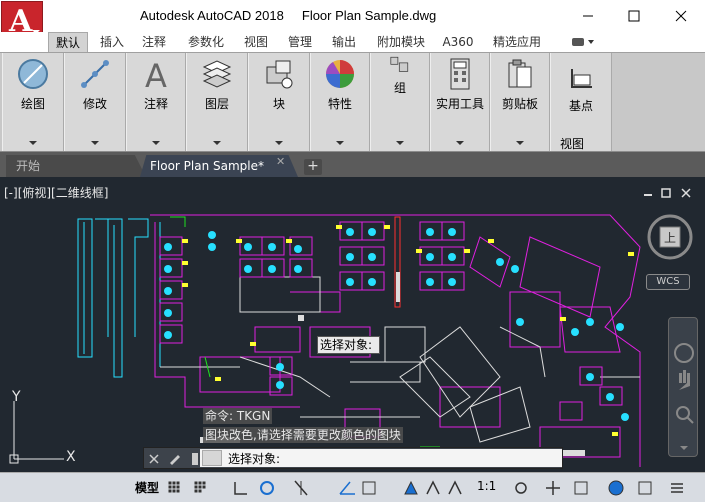 This screenshot has height=502, width=705. Describe the element at coordinates (112, 42) in the screenshot. I see `tab-insert: 插入` at that location.